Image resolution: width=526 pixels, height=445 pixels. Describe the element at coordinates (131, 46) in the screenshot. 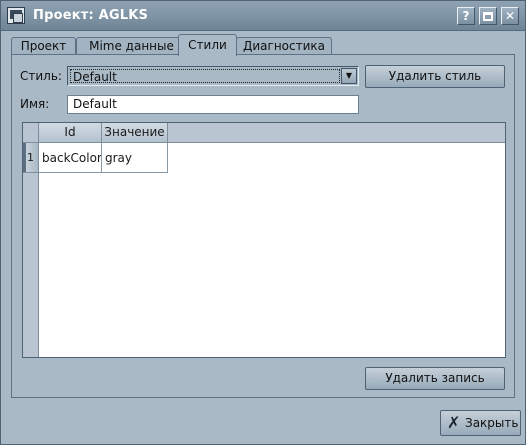

I see `tab-mime-data: Mime данные` at that location.